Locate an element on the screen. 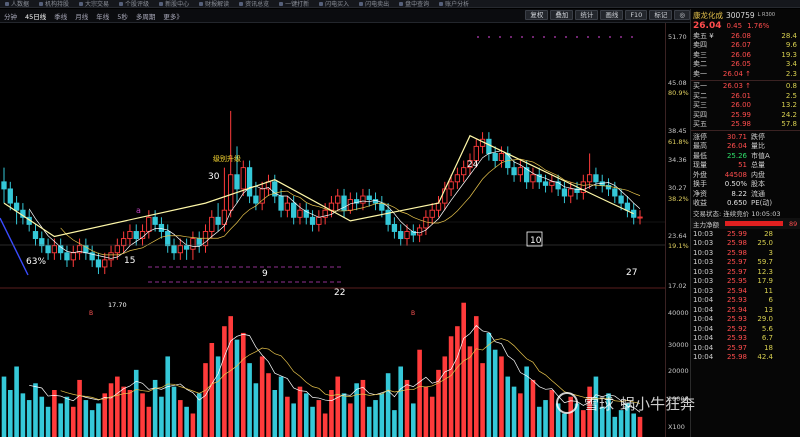 This screenshot has height=437, width=800. topbar-item: 闪电买入 is located at coordinates (334, 3).